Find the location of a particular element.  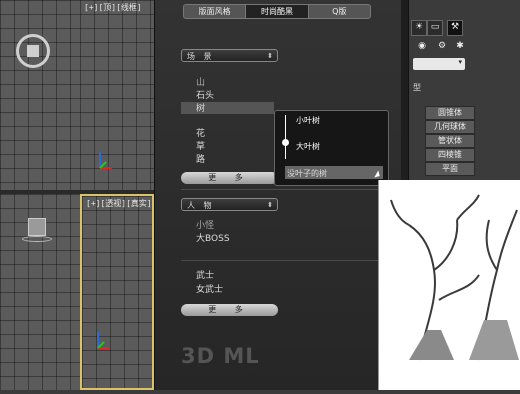

viewport-left-bottom is located at coordinates (40, 292).